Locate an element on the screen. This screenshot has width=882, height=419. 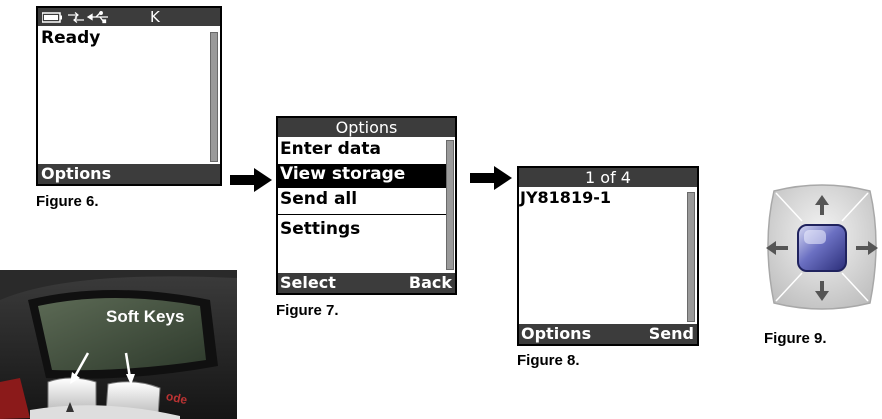
menu-item-settings: Settings is located at coordinates (320, 229).